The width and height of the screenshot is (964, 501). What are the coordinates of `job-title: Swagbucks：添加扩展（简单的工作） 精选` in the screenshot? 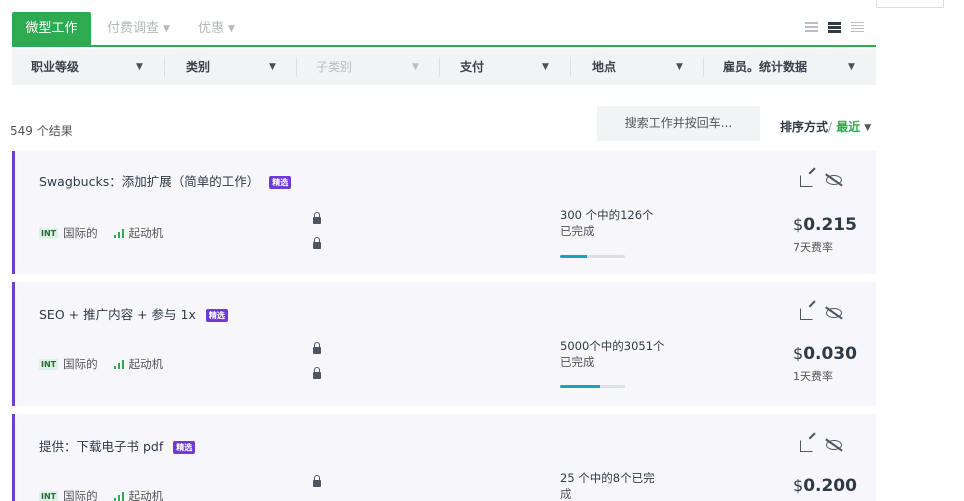 It's located at (165, 180).